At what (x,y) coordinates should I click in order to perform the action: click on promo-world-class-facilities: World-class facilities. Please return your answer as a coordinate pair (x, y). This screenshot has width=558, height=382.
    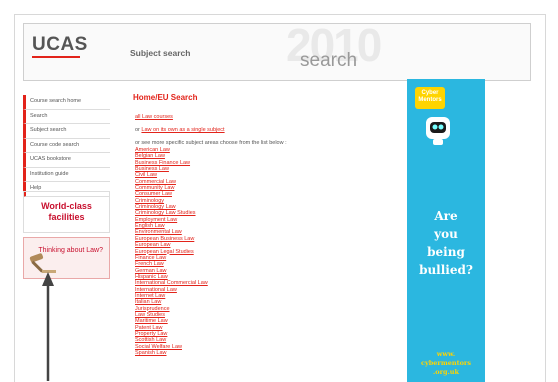
    Looking at the image, I should click on (66, 212).